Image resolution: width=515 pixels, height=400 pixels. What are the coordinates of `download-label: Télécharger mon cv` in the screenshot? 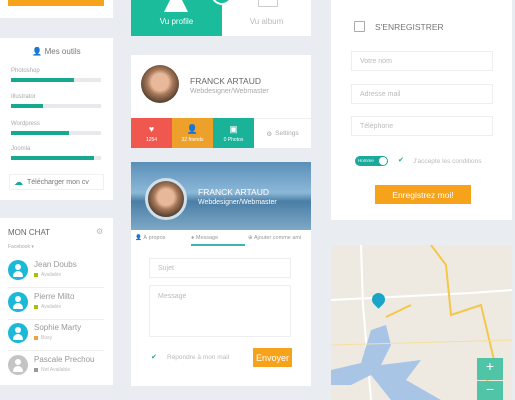 It's located at (58, 182).